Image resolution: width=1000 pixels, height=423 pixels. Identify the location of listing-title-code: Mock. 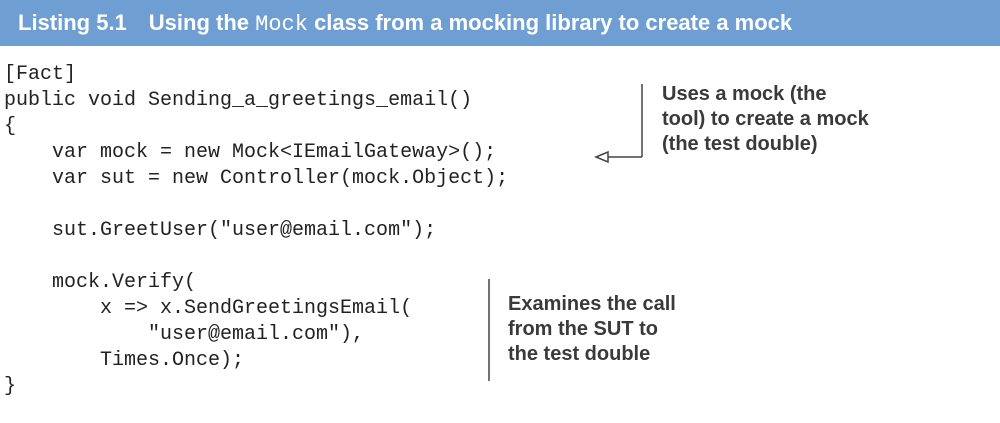
(281, 24).